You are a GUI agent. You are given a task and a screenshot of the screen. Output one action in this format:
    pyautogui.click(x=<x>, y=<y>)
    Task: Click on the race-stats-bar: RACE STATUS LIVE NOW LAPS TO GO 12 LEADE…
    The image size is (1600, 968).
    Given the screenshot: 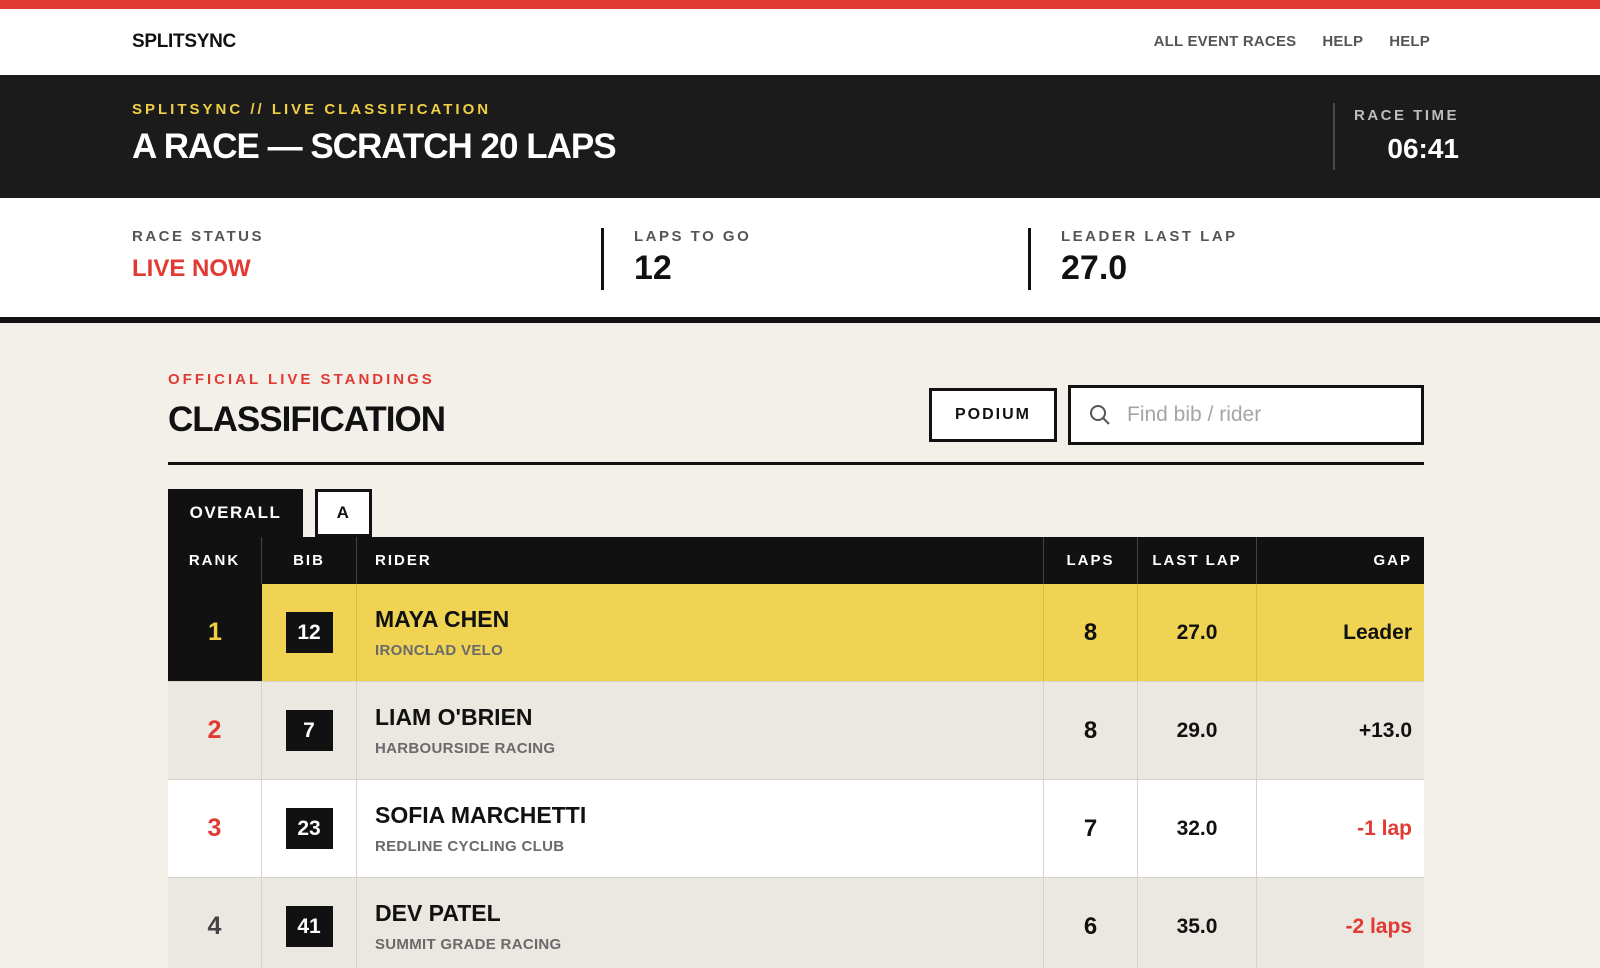 What is the action you would take?
    pyautogui.click(x=800, y=260)
    